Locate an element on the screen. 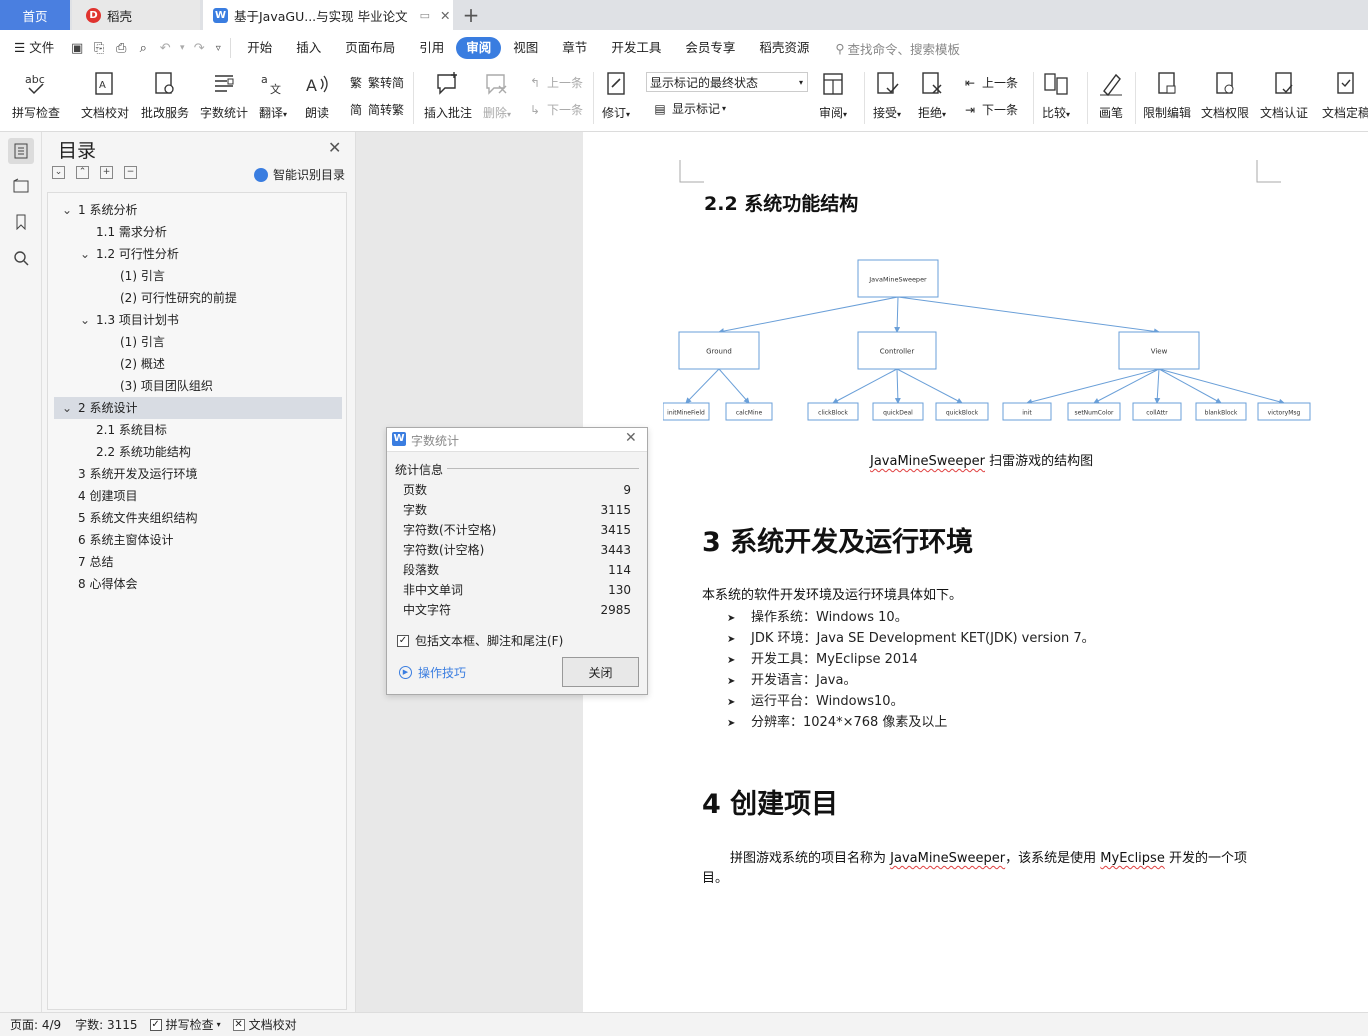  close-button: 关闭 is located at coordinates (600, 672).